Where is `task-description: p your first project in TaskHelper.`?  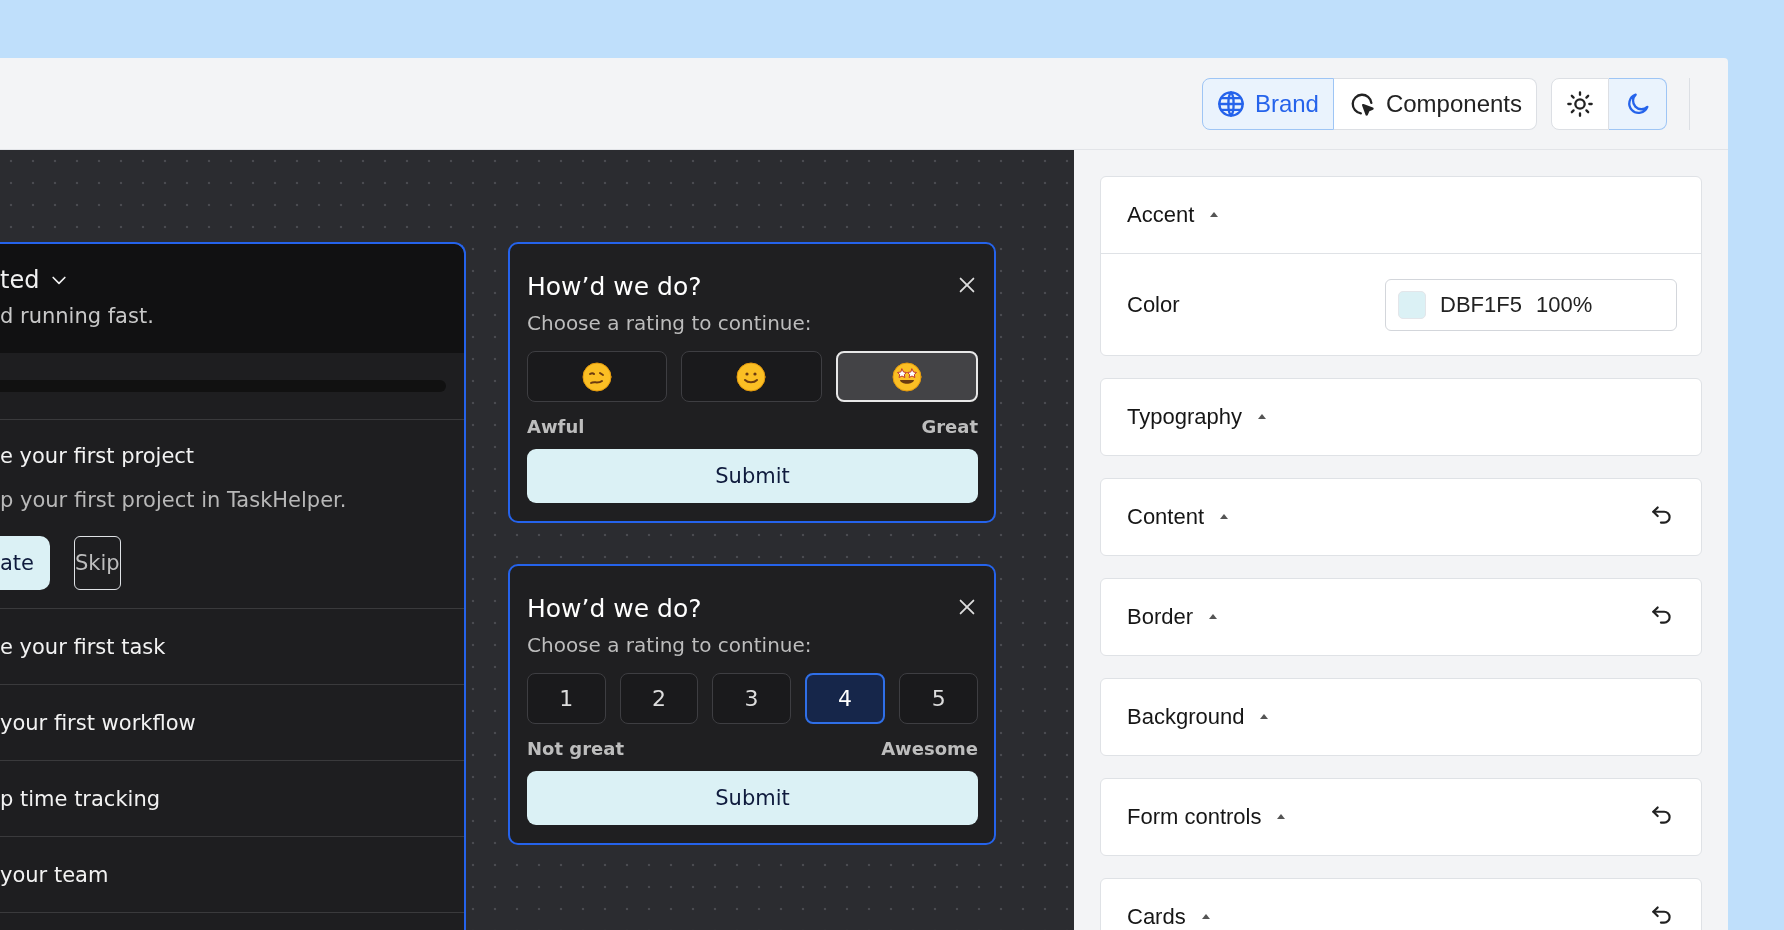
task-description: p your first project in TaskHelper. is located at coordinates (174, 500).